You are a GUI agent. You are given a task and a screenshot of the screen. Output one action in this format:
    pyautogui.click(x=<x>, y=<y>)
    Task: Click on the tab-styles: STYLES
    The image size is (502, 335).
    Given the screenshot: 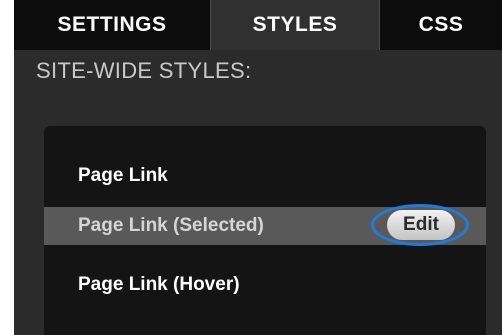 What is the action you would take?
    pyautogui.click(x=295, y=25)
    